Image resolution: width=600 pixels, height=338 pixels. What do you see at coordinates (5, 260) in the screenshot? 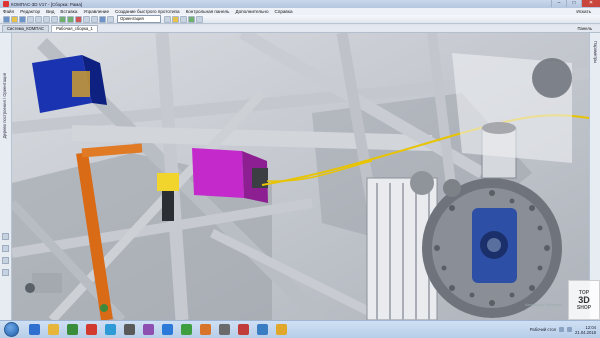
I see `properties-icon` at bounding box center [5, 260].